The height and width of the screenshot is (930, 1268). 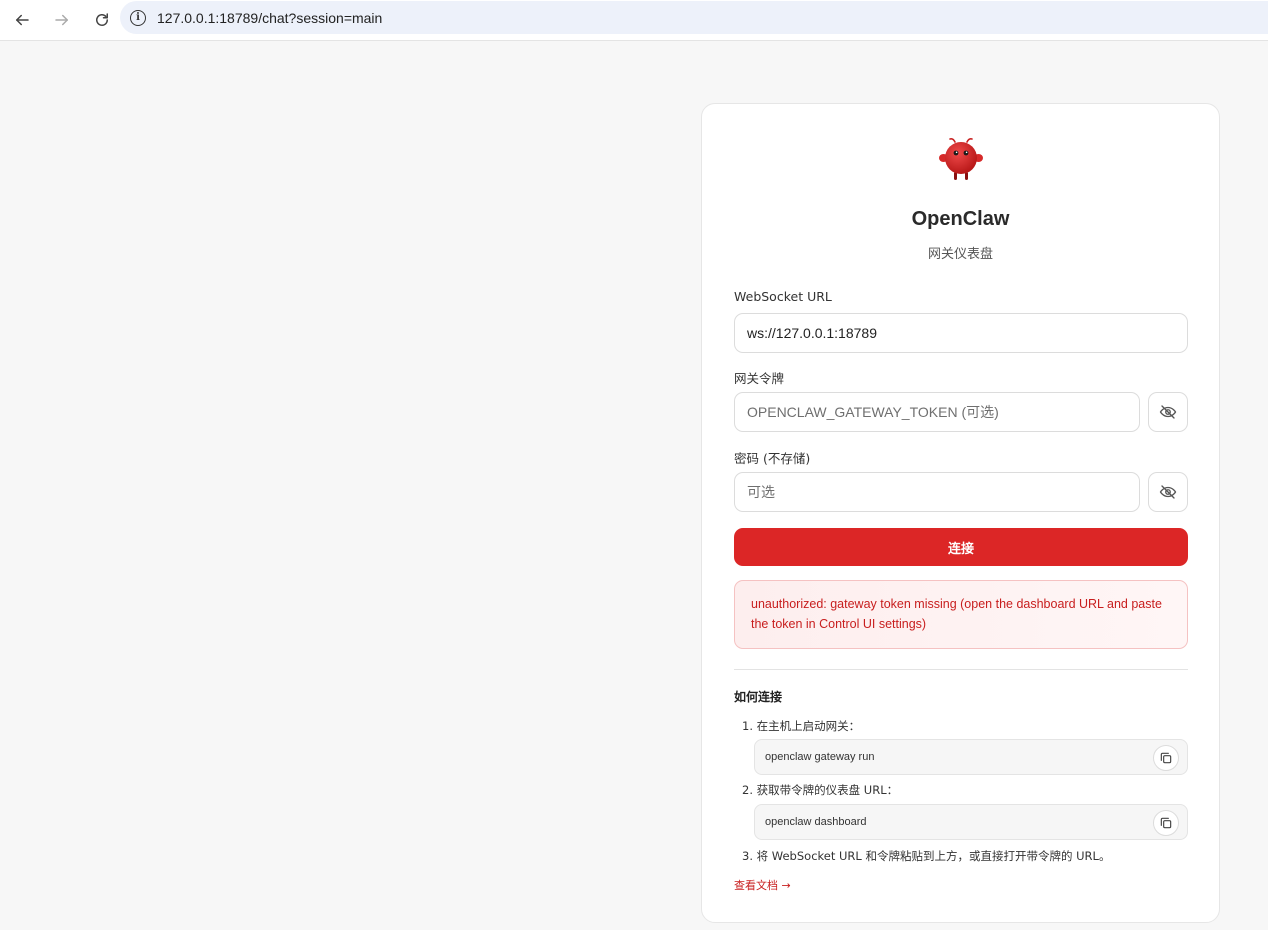 I want to click on back-button, so click(x=22, y=20).